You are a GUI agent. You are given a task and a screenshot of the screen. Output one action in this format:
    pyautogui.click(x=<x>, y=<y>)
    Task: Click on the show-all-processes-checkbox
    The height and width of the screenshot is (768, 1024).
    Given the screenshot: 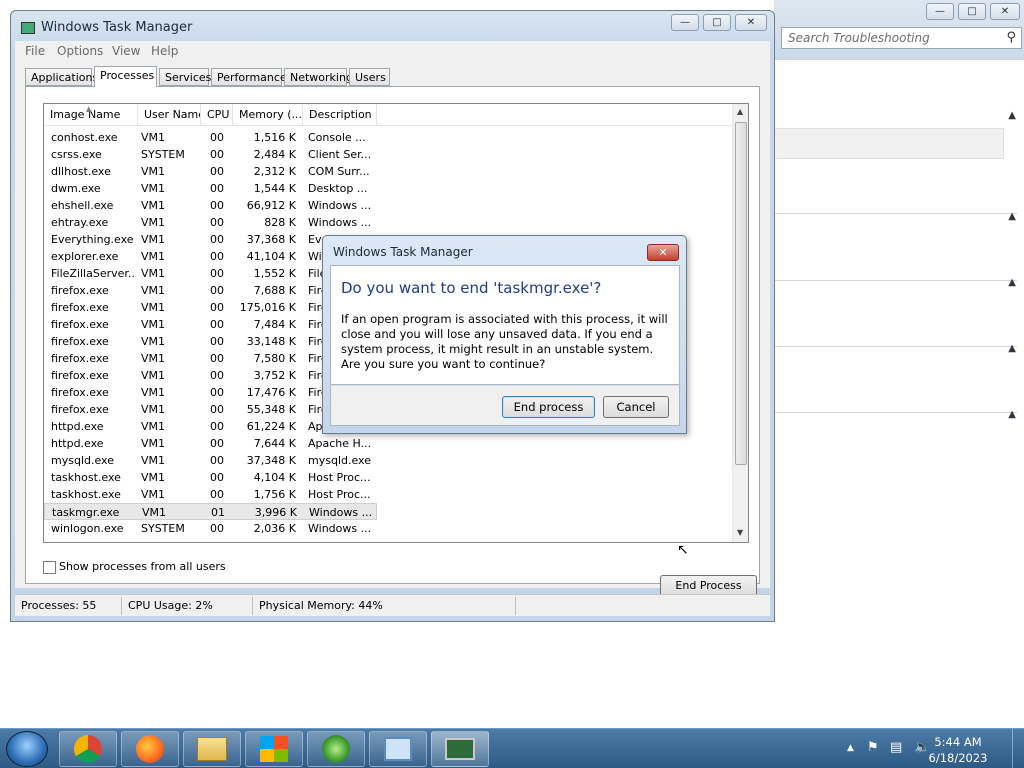 What is the action you would take?
    pyautogui.click(x=49, y=567)
    